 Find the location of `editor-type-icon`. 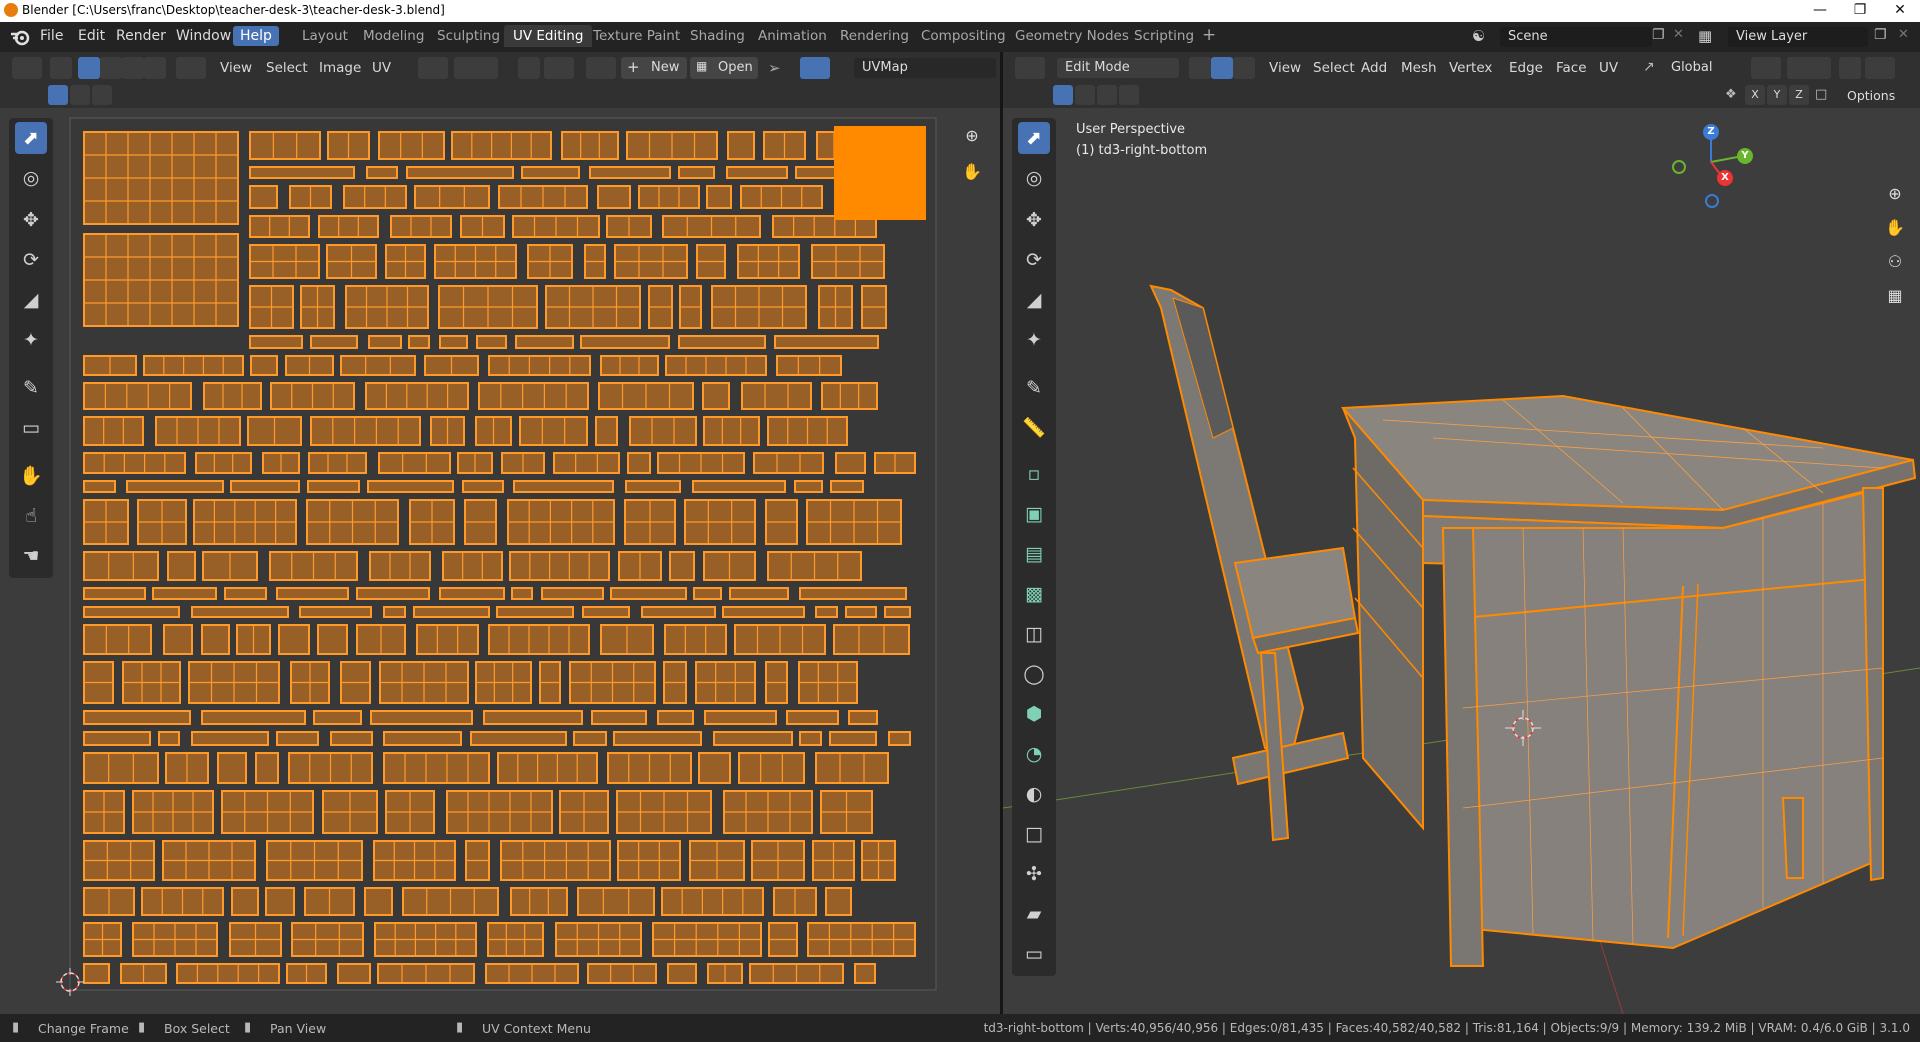

editor-type-icon is located at coordinates (27, 68).